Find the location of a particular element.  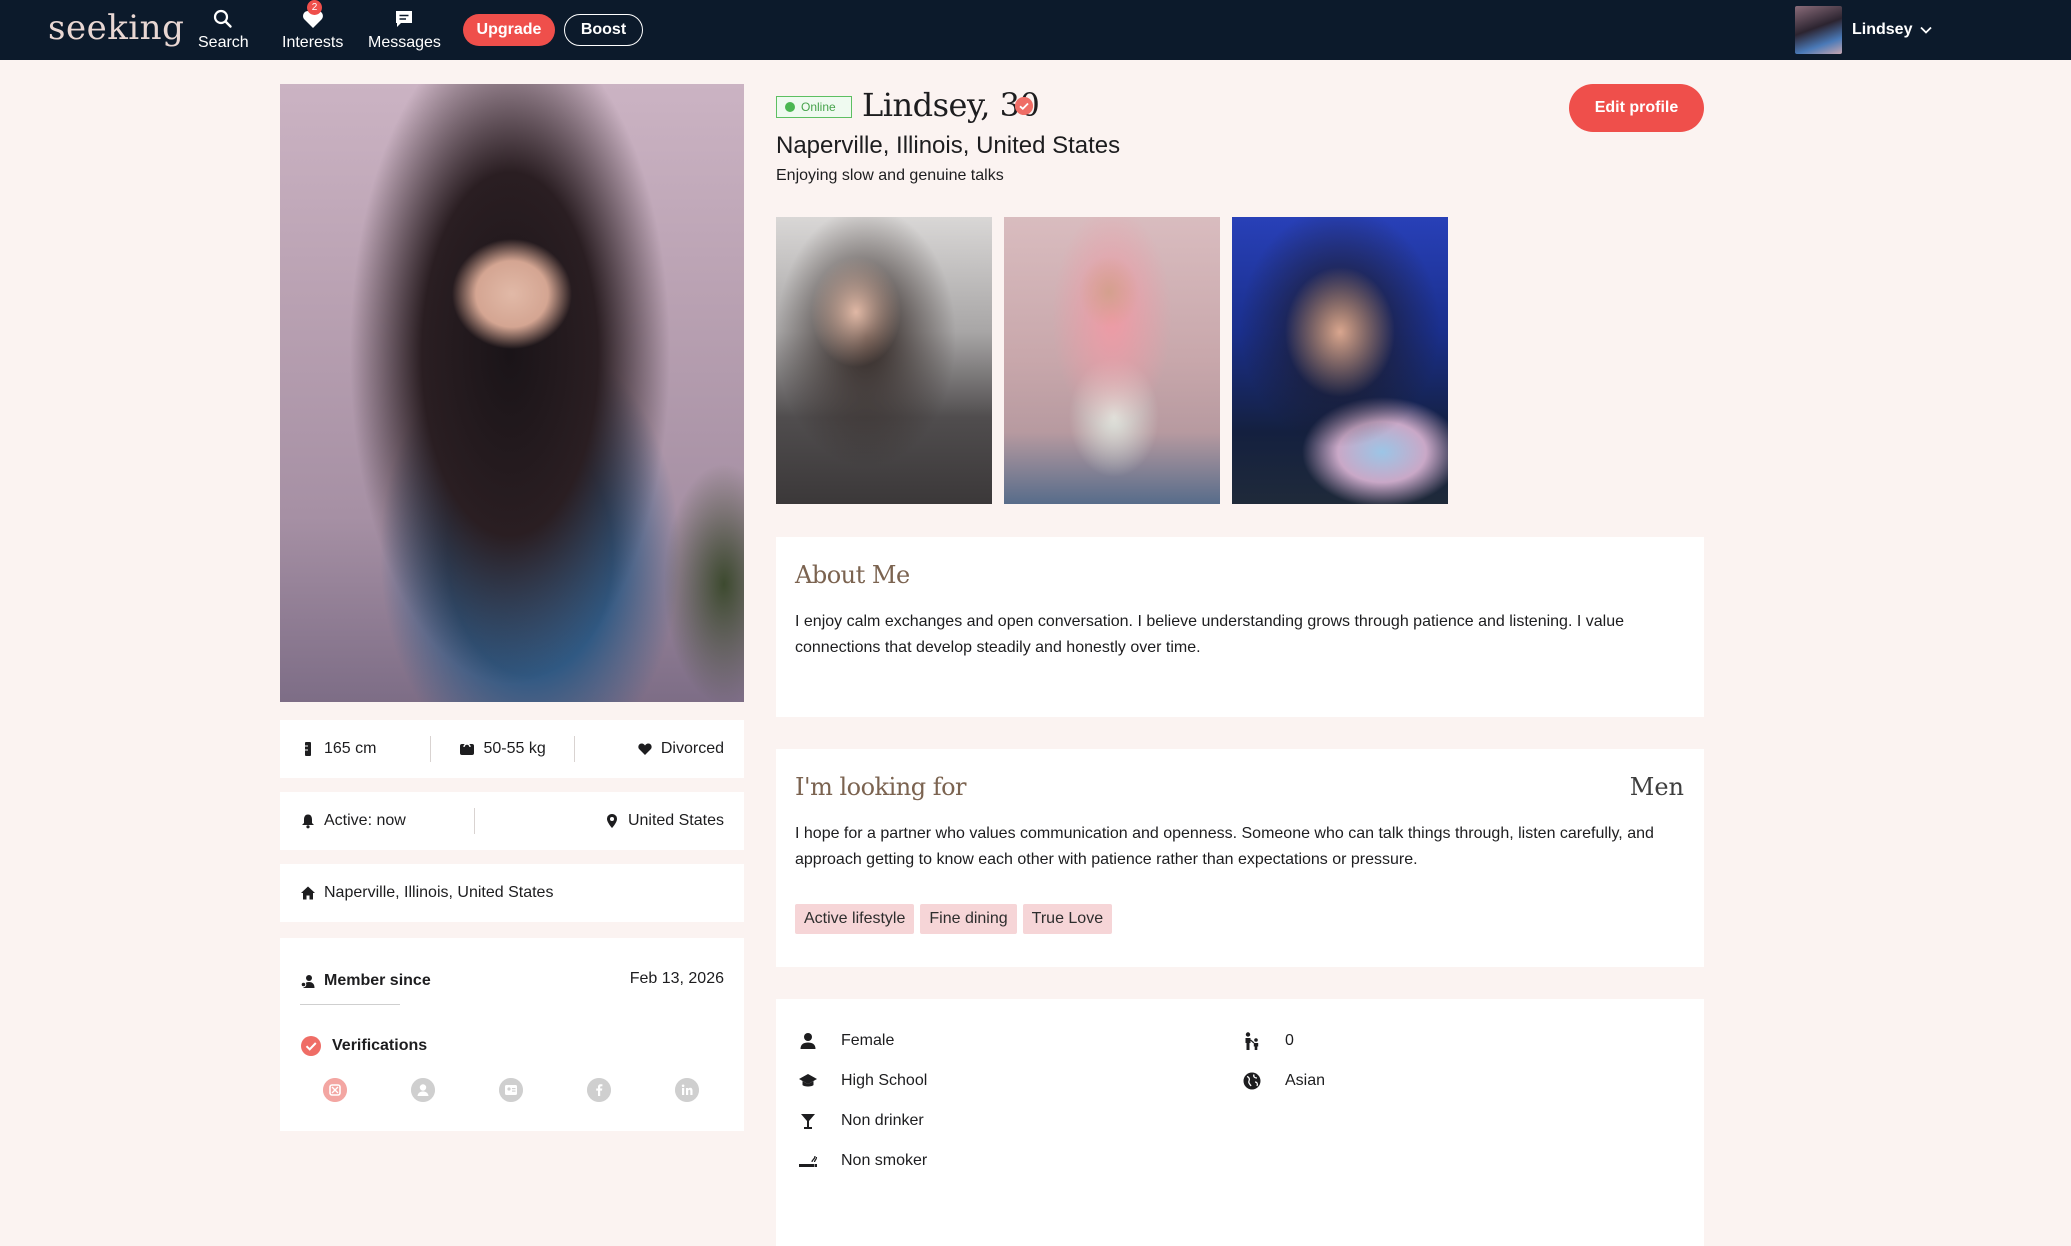

active-stat: Active: now is located at coordinates (353, 821).